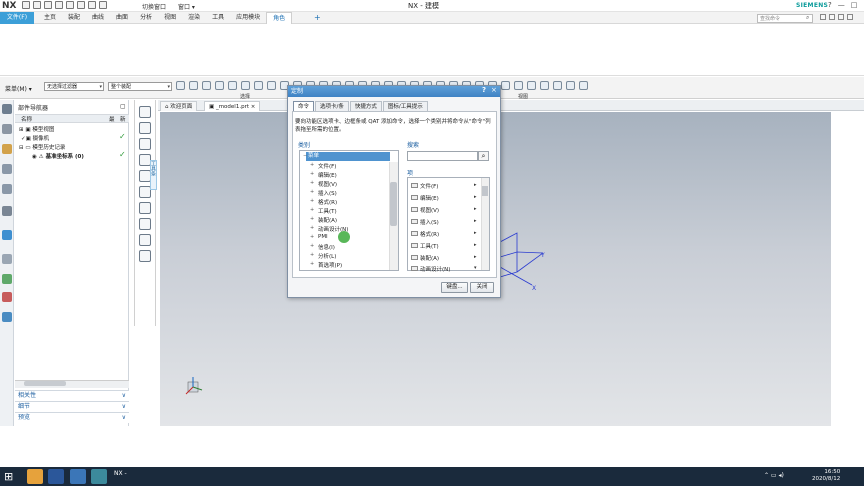 The height and width of the screenshot is (486, 864). I want to click on redo-icon, so click(48, 5).